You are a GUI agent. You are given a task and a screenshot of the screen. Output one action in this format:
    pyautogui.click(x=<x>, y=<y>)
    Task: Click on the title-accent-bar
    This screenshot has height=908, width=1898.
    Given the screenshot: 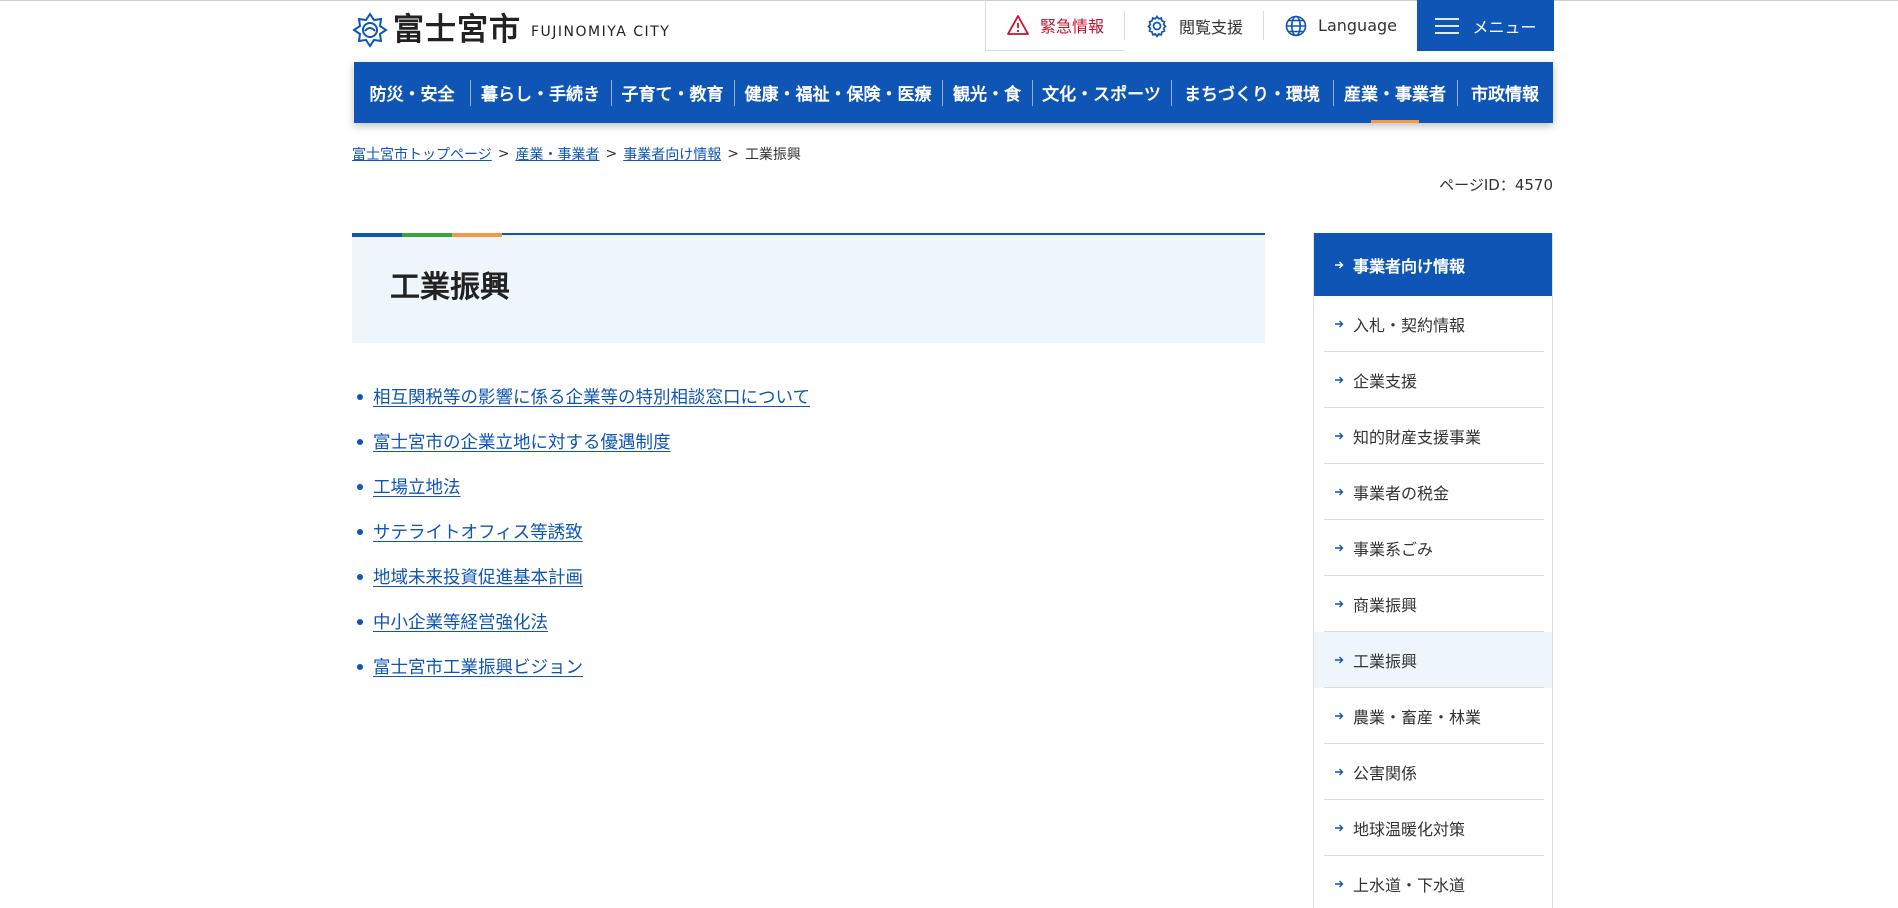 What is the action you would take?
    pyautogui.click(x=427, y=235)
    